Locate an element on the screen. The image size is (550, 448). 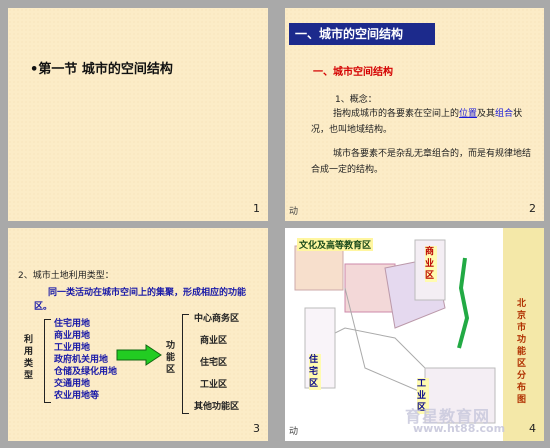
label-residential: 住宅区 is located at coordinates (315, 372).